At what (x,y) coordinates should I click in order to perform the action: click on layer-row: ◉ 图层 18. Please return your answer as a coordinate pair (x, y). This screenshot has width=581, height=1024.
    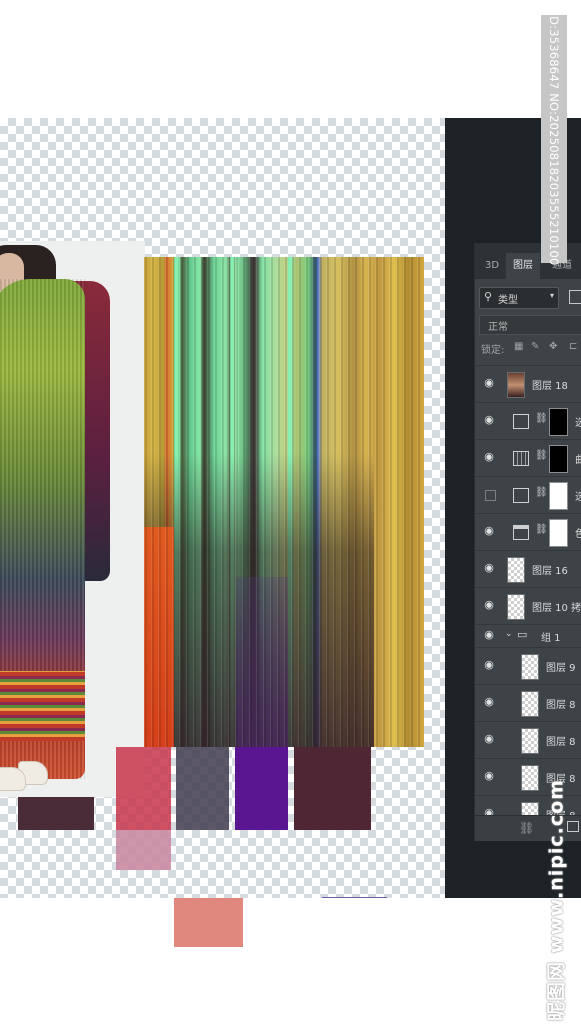
    Looking at the image, I should click on (528, 383).